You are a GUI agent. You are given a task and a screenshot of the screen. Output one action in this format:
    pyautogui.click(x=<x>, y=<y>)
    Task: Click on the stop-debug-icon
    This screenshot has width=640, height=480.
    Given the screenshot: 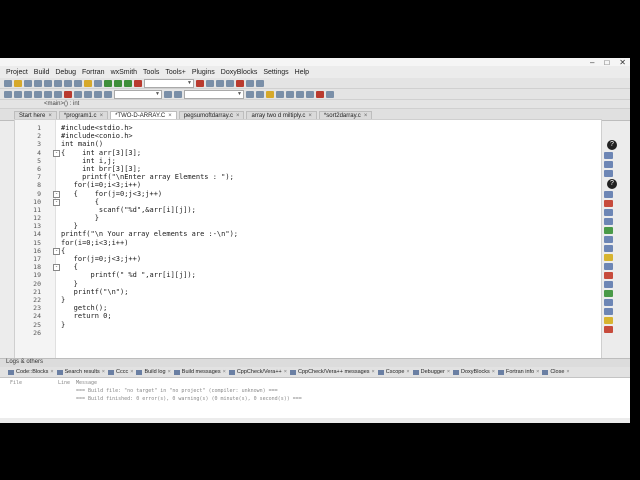 What is the action you would take?
    pyautogui.click(x=240, y=83)
    